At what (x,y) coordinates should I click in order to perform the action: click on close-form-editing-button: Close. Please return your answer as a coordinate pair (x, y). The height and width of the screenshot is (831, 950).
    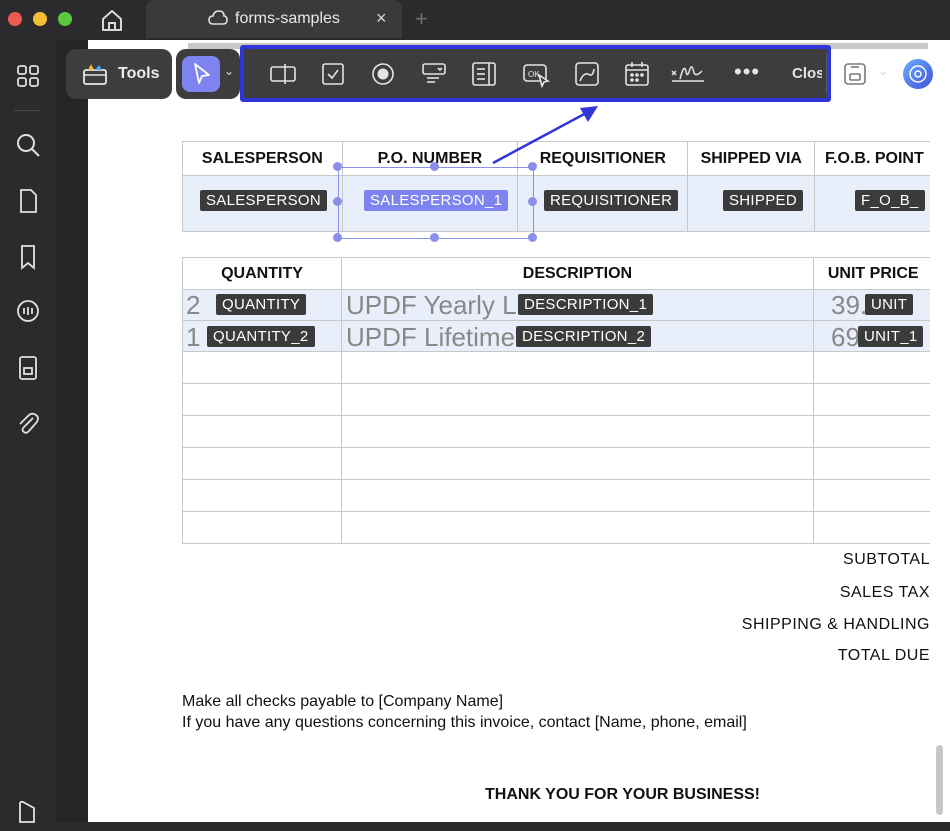
    Looking at the image, I should click on (807, 73).